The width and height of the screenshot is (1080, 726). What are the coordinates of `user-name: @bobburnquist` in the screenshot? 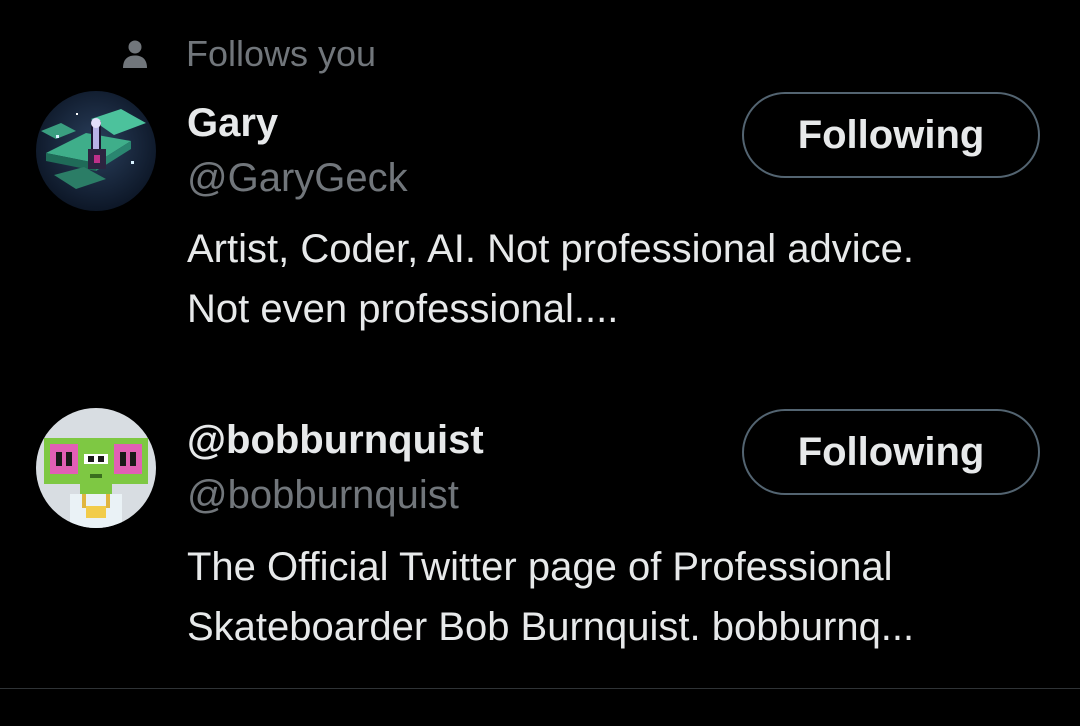 It's located at (335, 440).